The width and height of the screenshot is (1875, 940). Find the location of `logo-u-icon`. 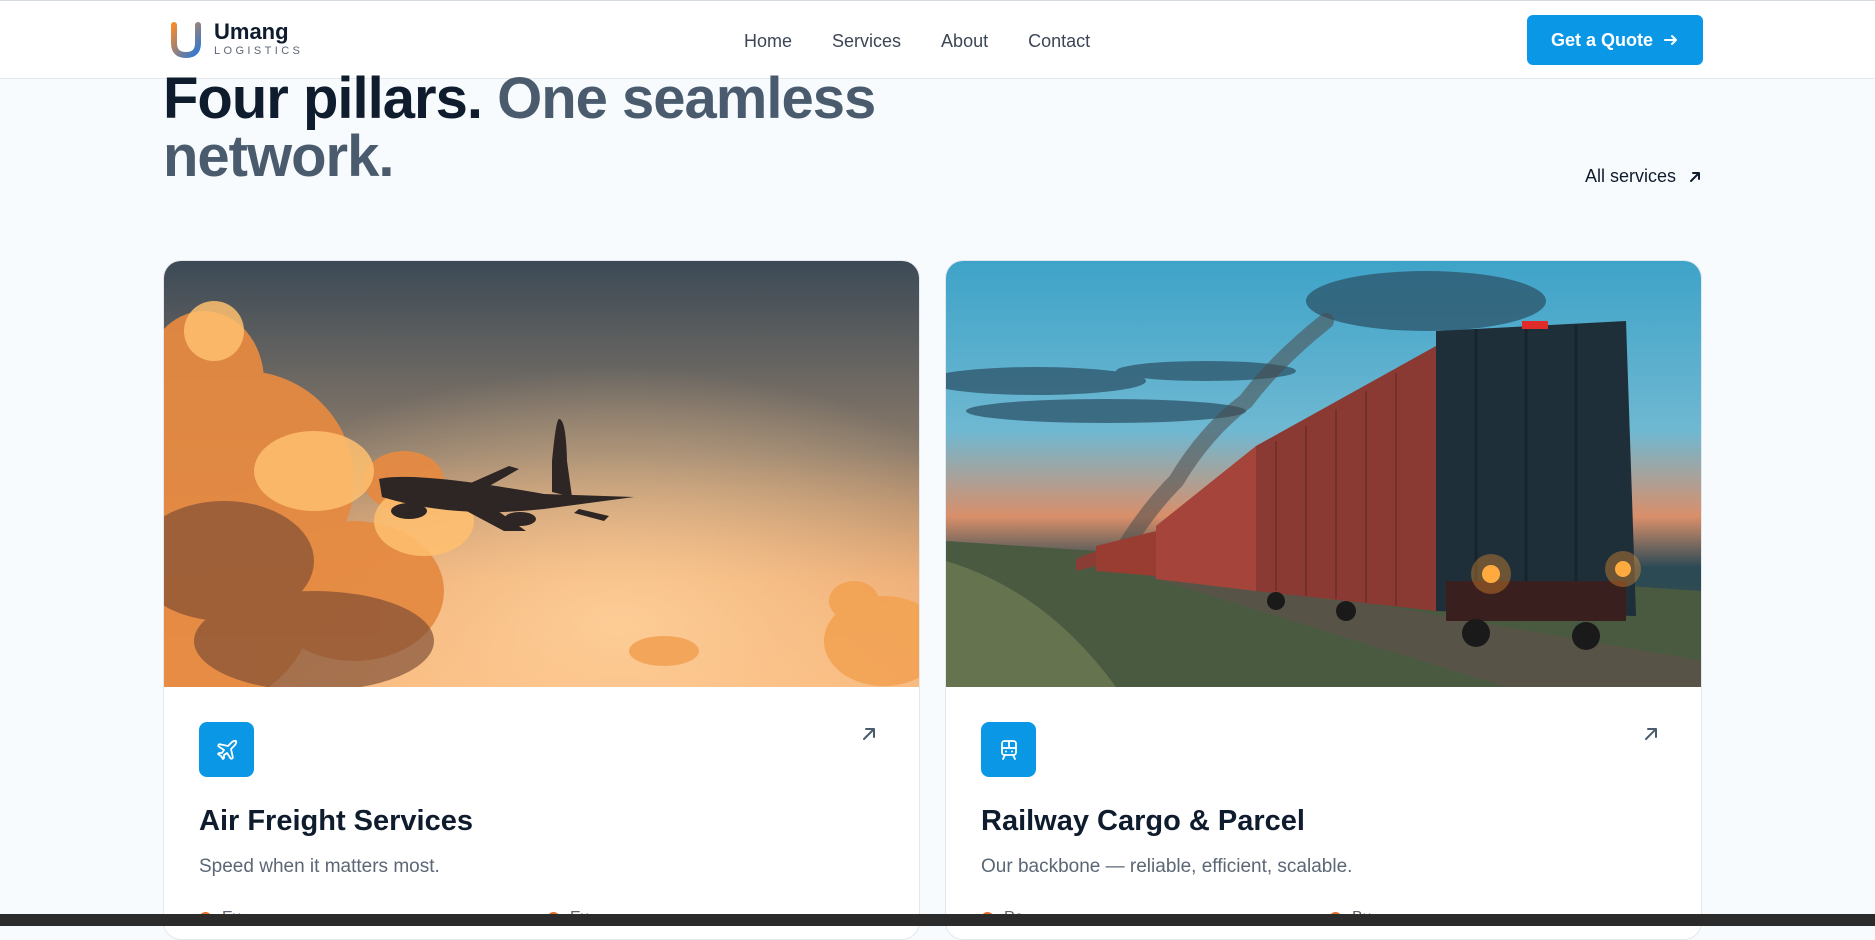

logo-u-icon is located at coordinates (186, 39).